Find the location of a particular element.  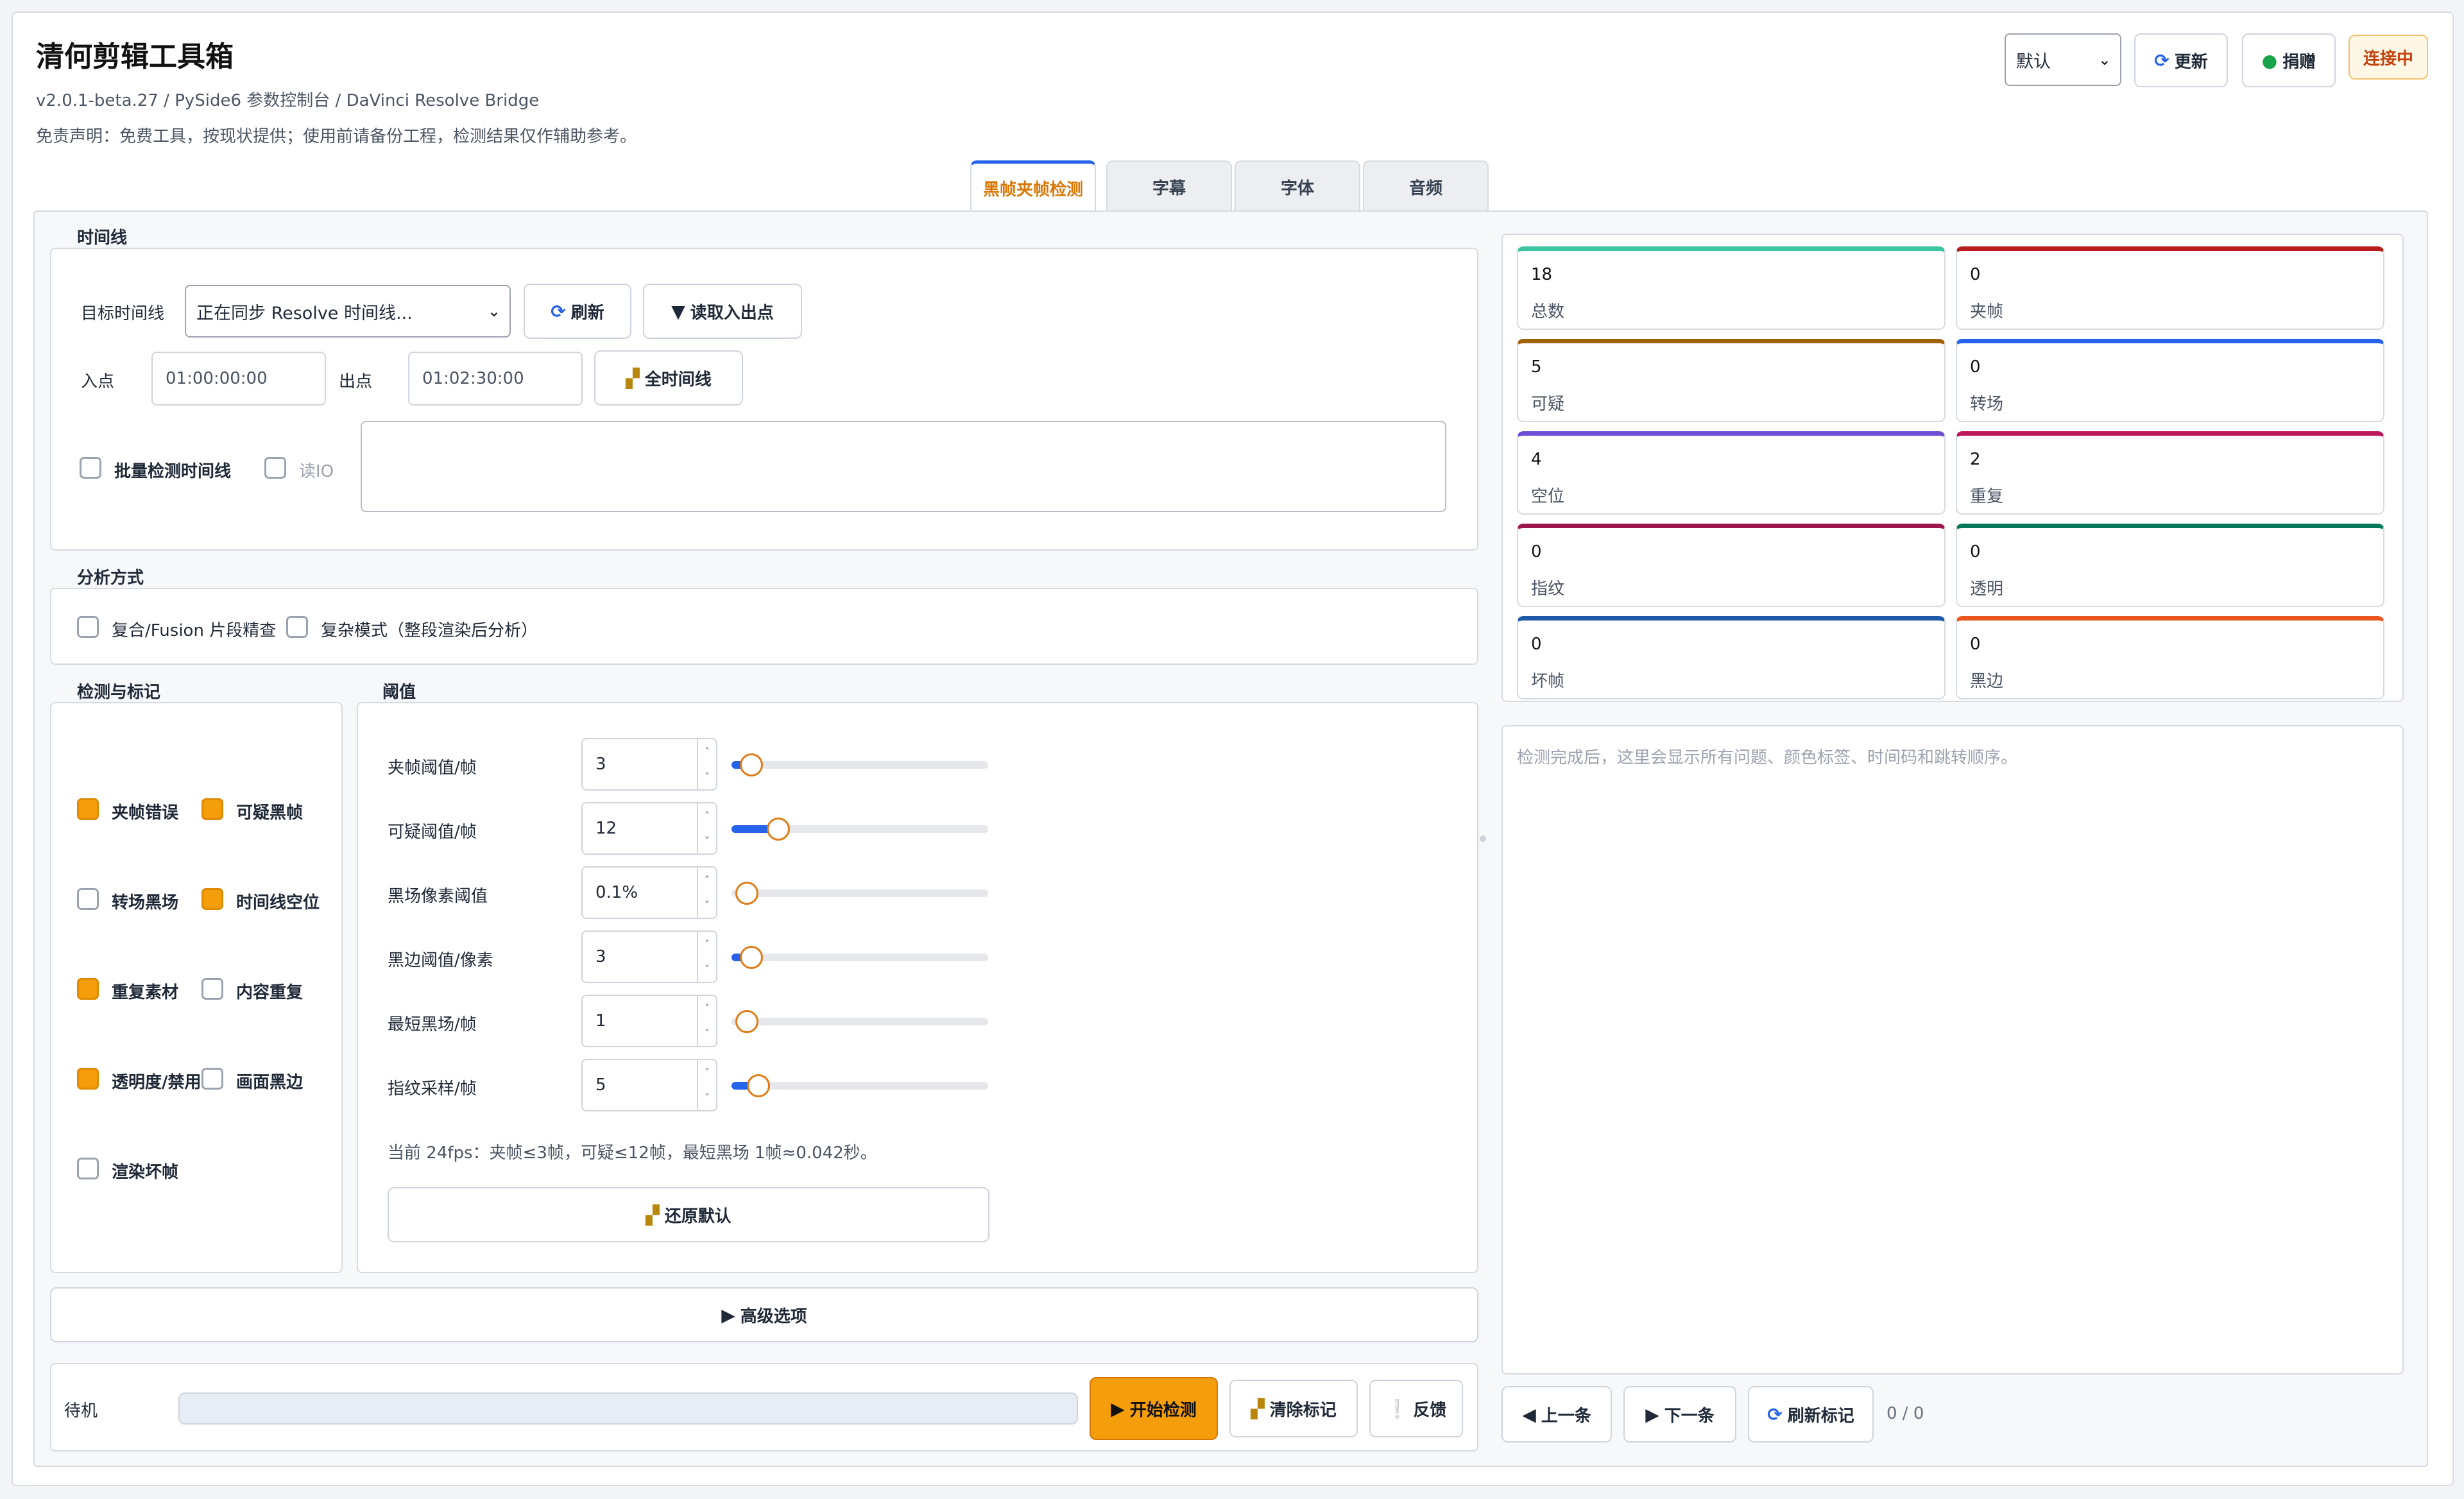

threshold-label: 可疑阈值/帧 is located at coordinates (433, 832).